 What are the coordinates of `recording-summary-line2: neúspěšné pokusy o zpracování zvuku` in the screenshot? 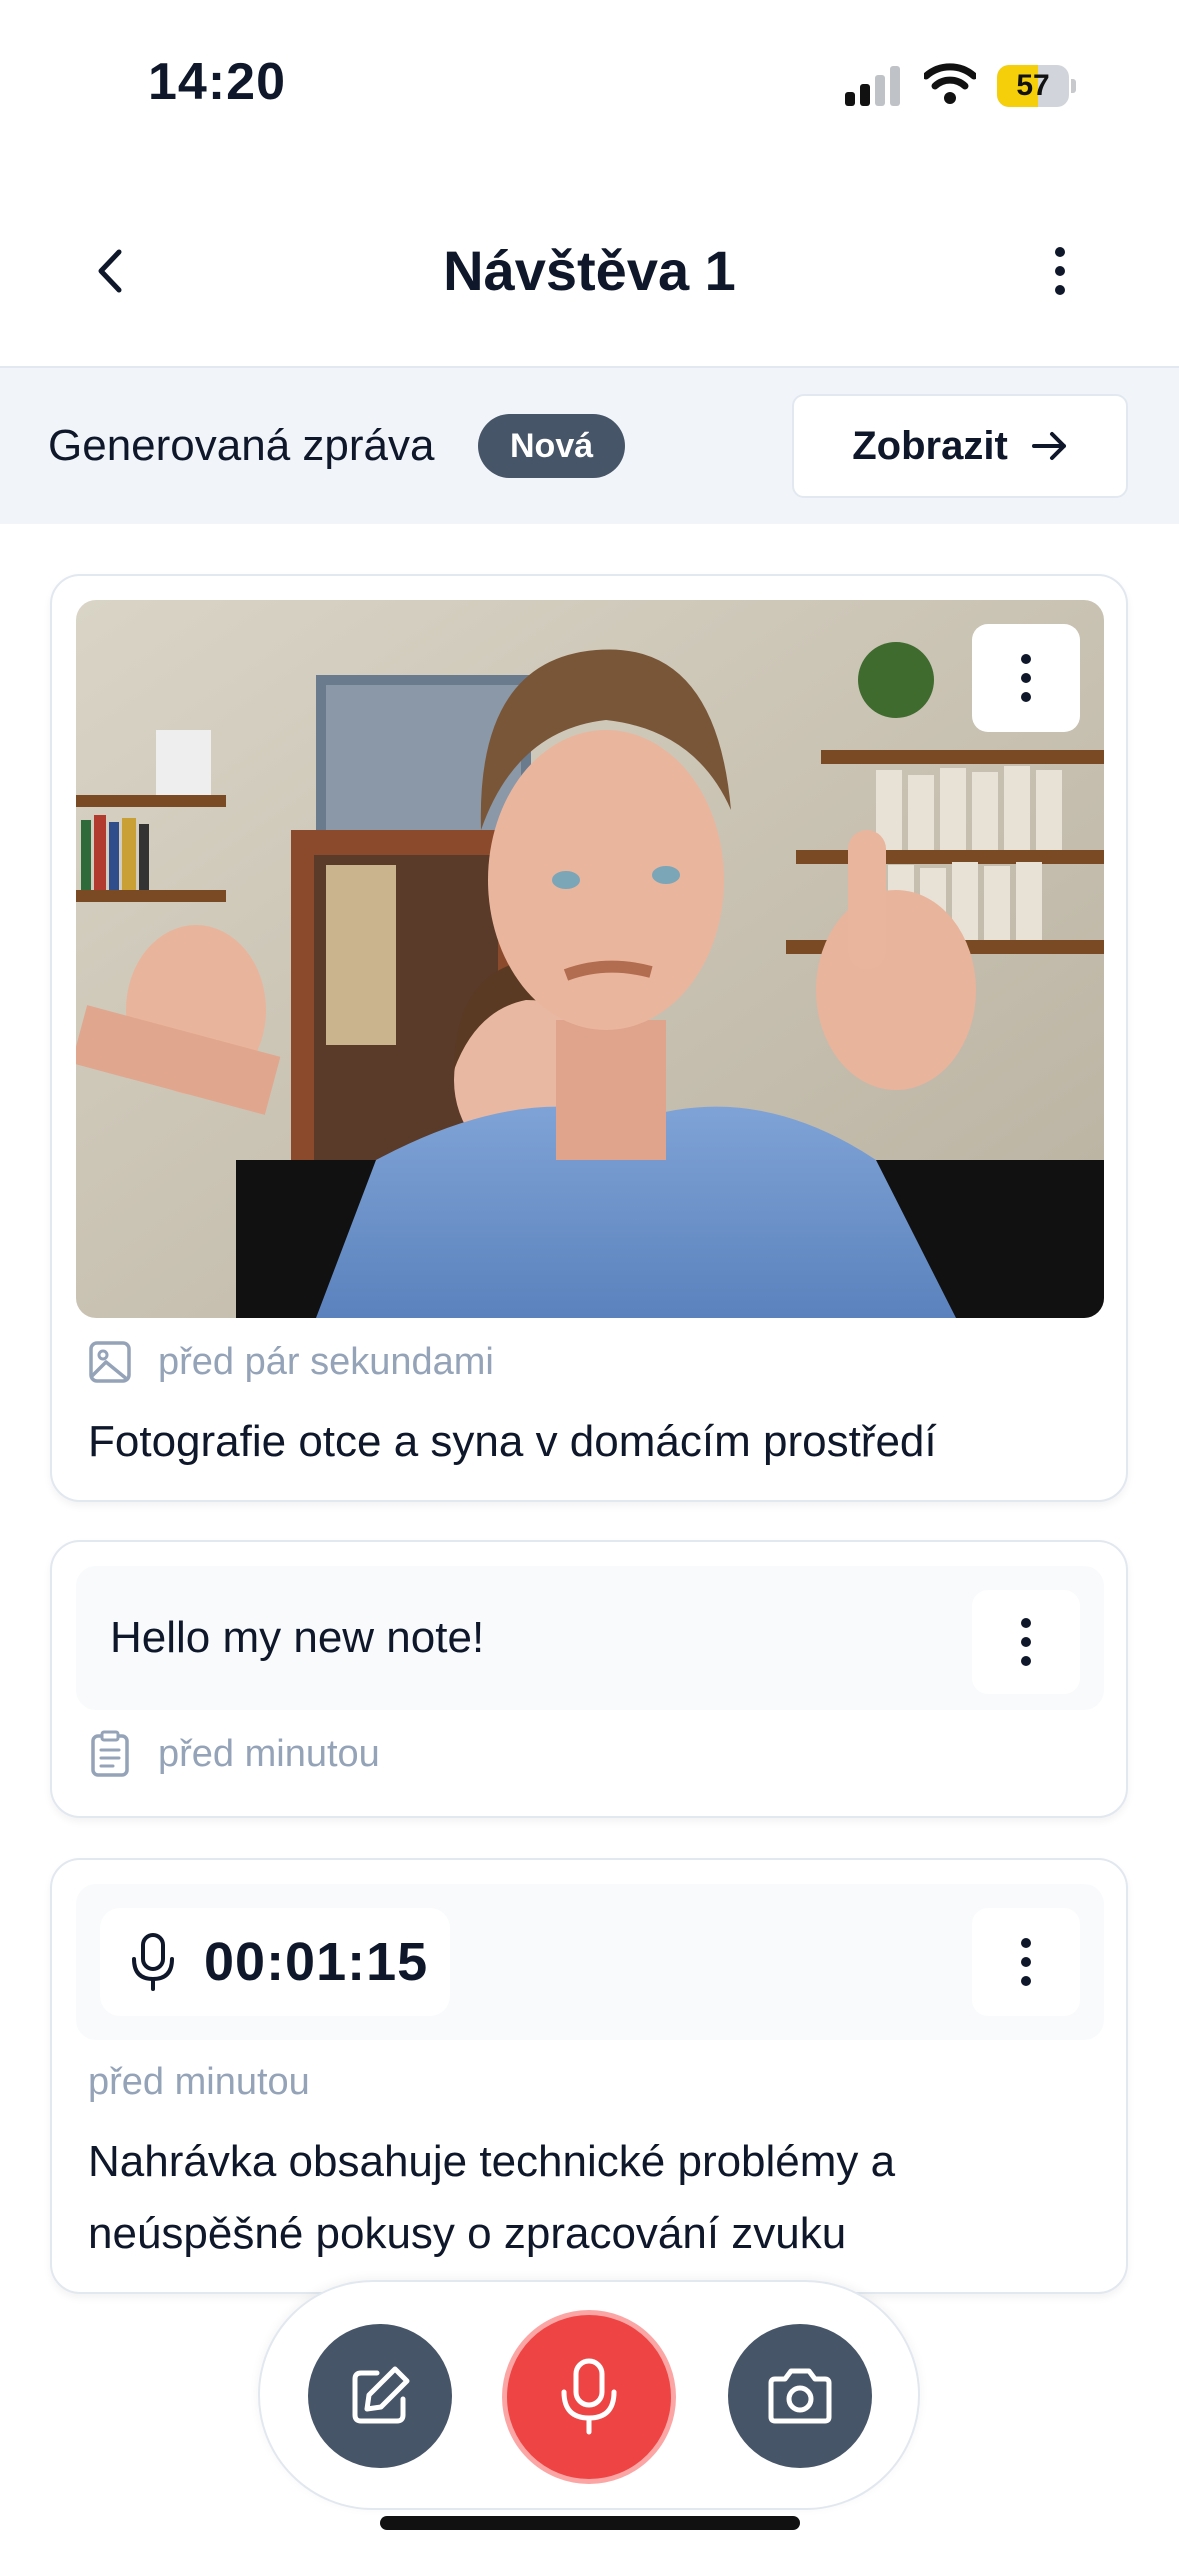 It's located at (467, 2233).